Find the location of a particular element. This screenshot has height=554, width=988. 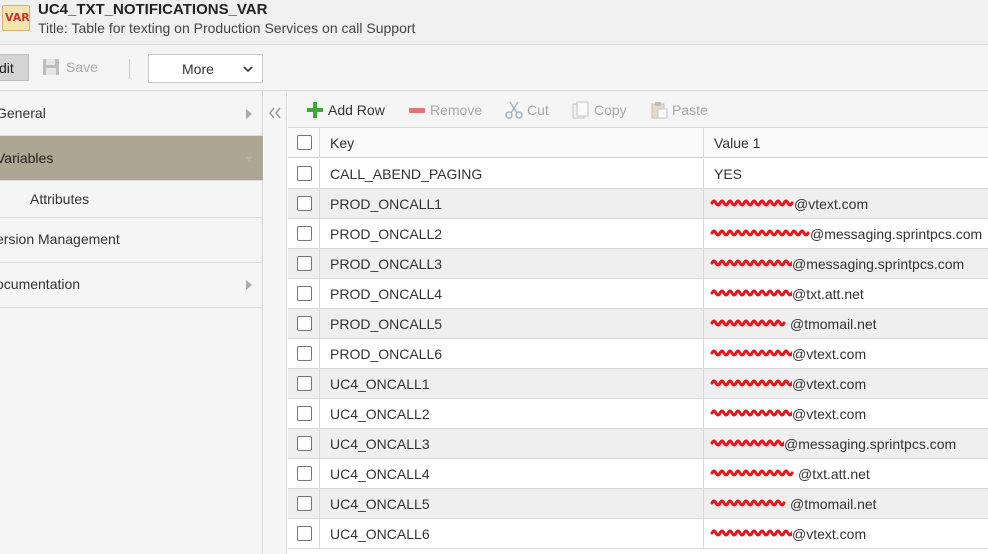

table-row: UC4_ONCALL4 @txt.att.net is located at coordinates (638, 474).